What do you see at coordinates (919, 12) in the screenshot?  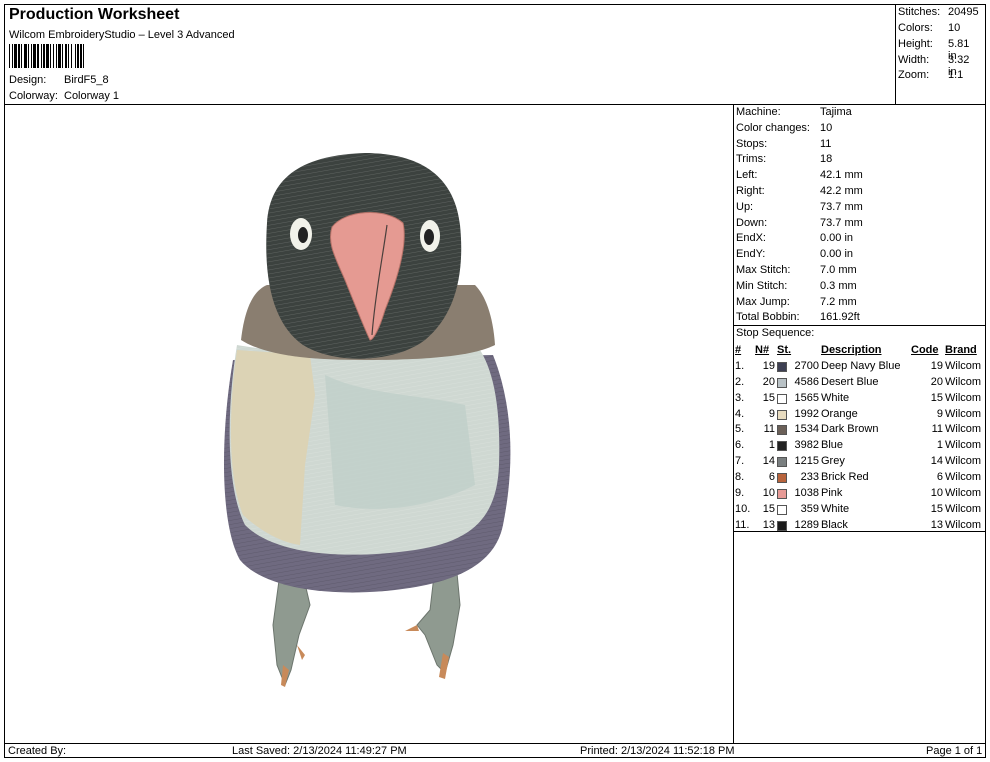 I see `summary-label: Stitches:` at bounding box center [919, 12].